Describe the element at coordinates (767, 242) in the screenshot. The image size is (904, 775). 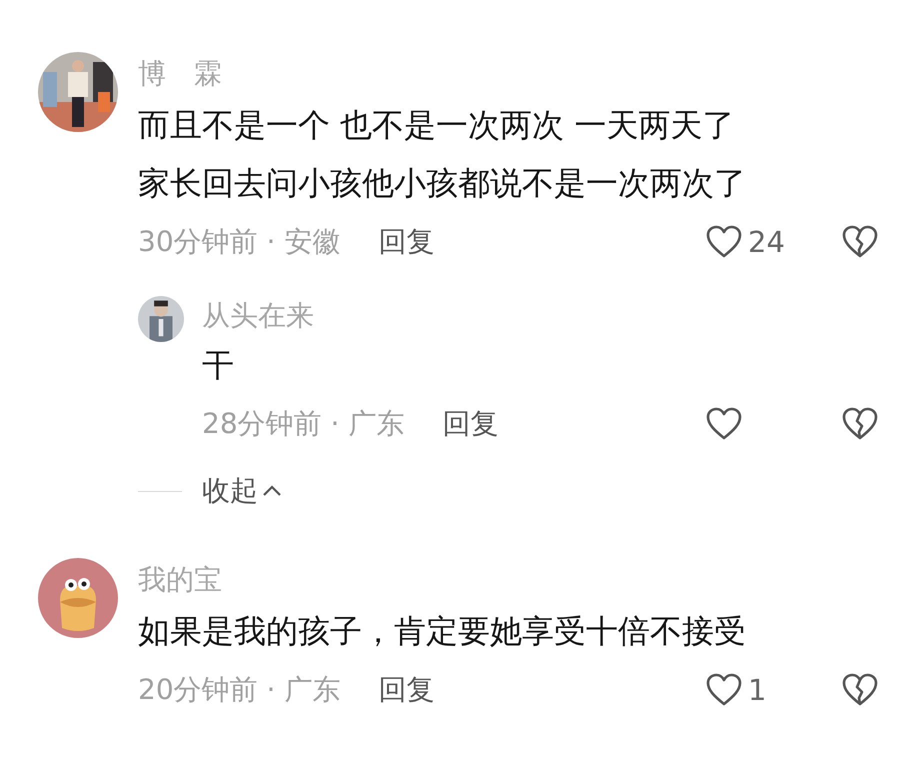
I see `like-count: 24` at that location.